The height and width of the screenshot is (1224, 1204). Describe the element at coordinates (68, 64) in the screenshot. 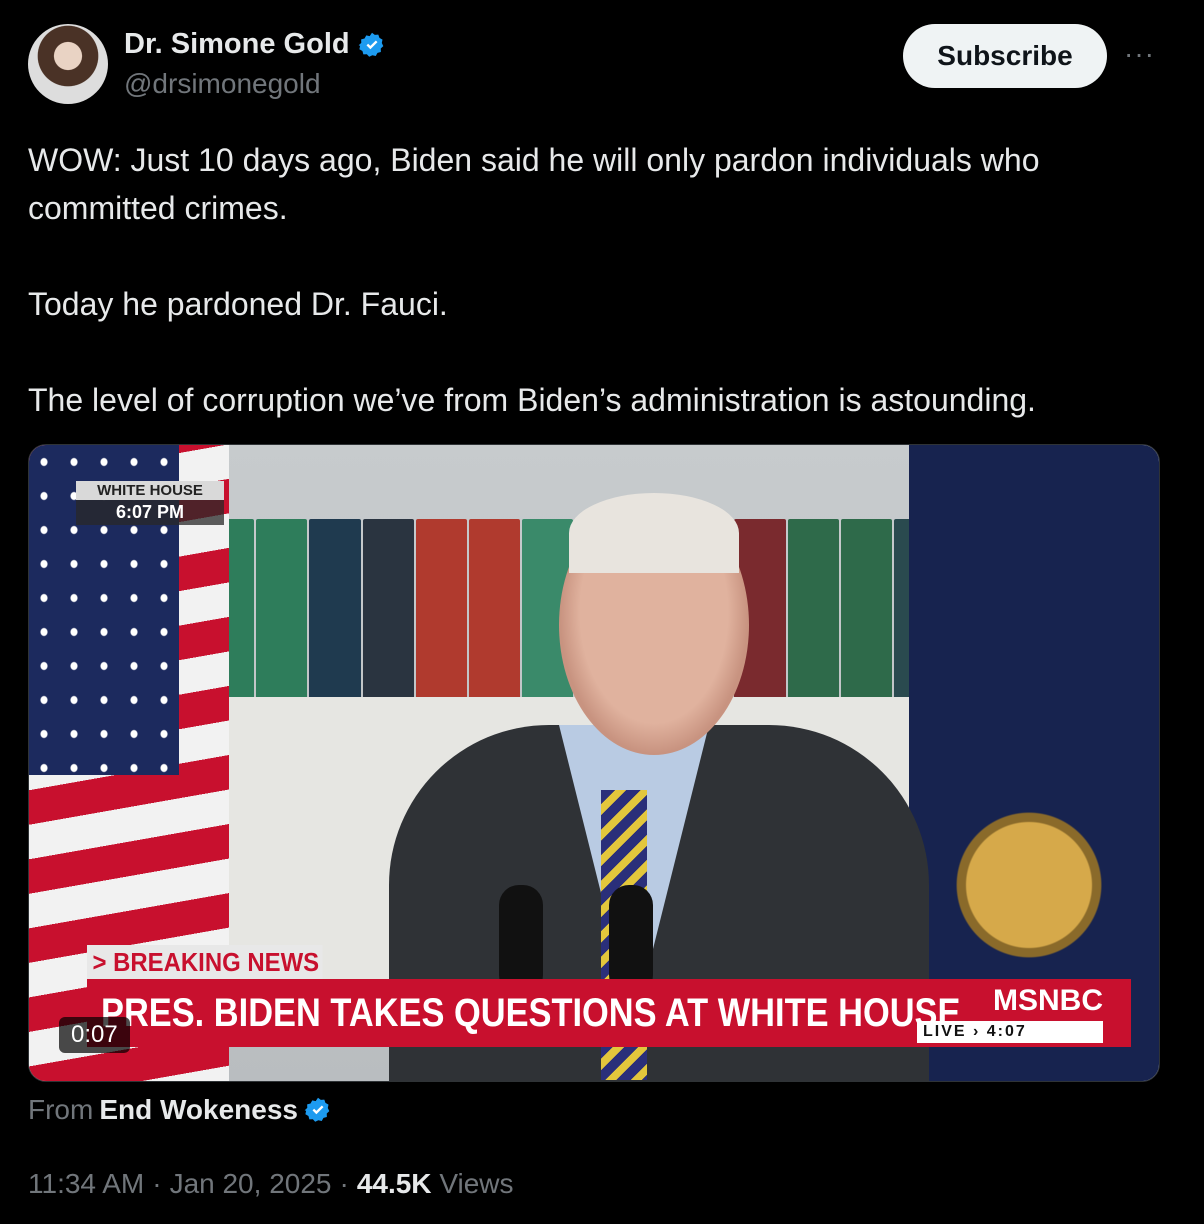

I see `author-avatar` at that location.